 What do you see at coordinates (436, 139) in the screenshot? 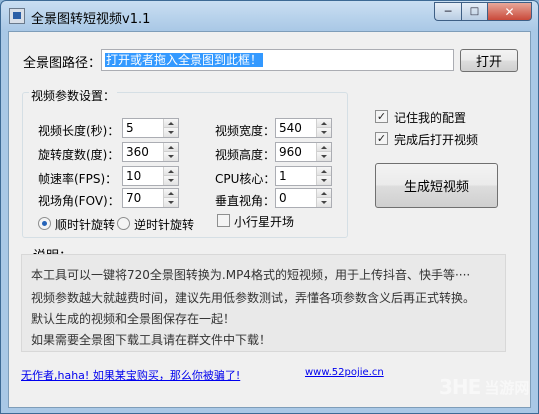
I see `open-after-label: 完成后打开视频` at bounding box center [436, 139].